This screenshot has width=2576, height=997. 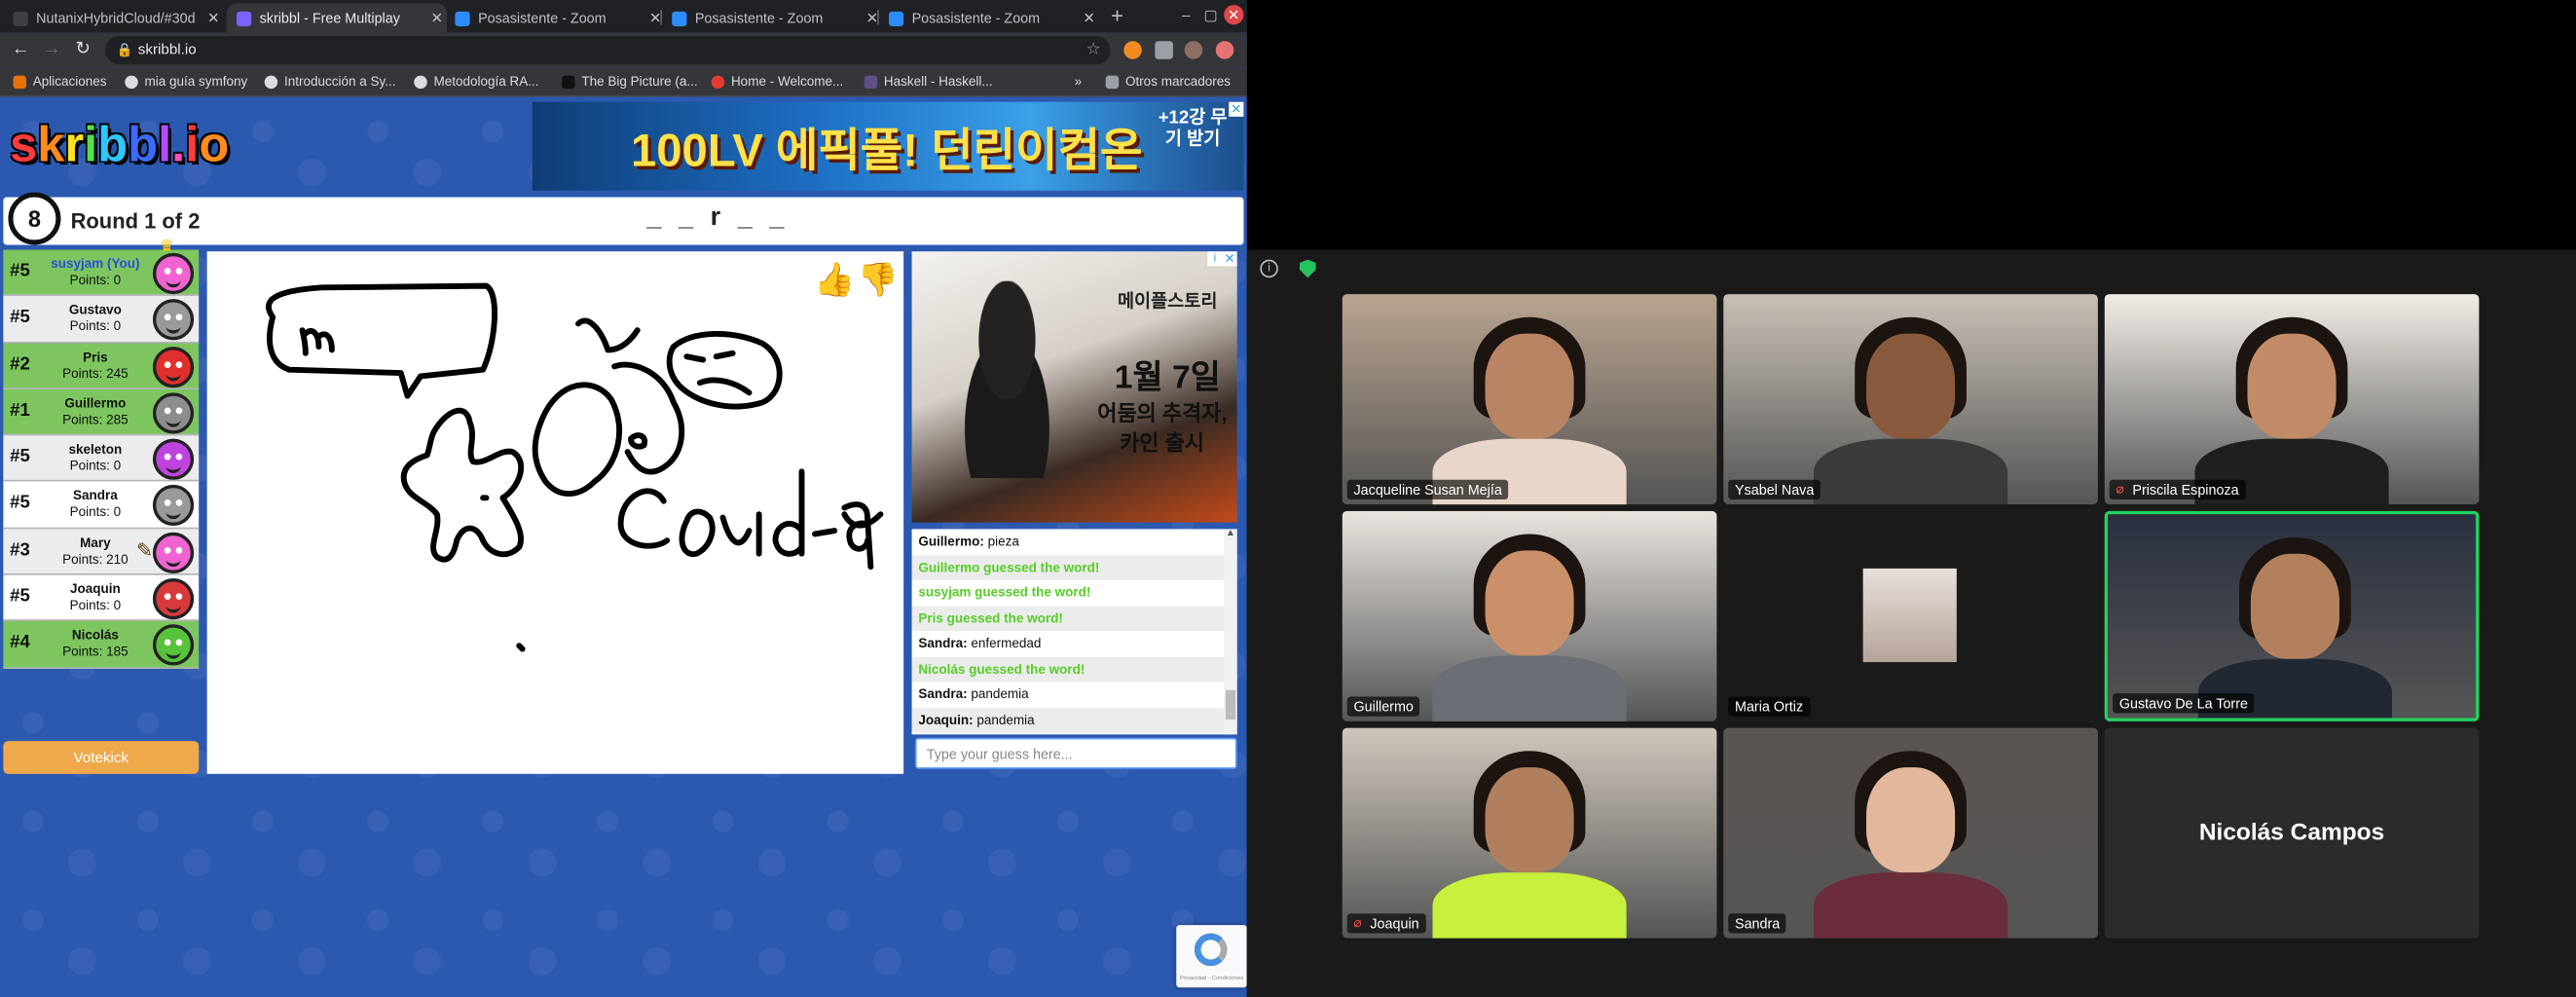 What do you see at coordinates (718, 82) in the screenshot?
I see `bookmark-favicon-icon` at bounding box center [718, 82].